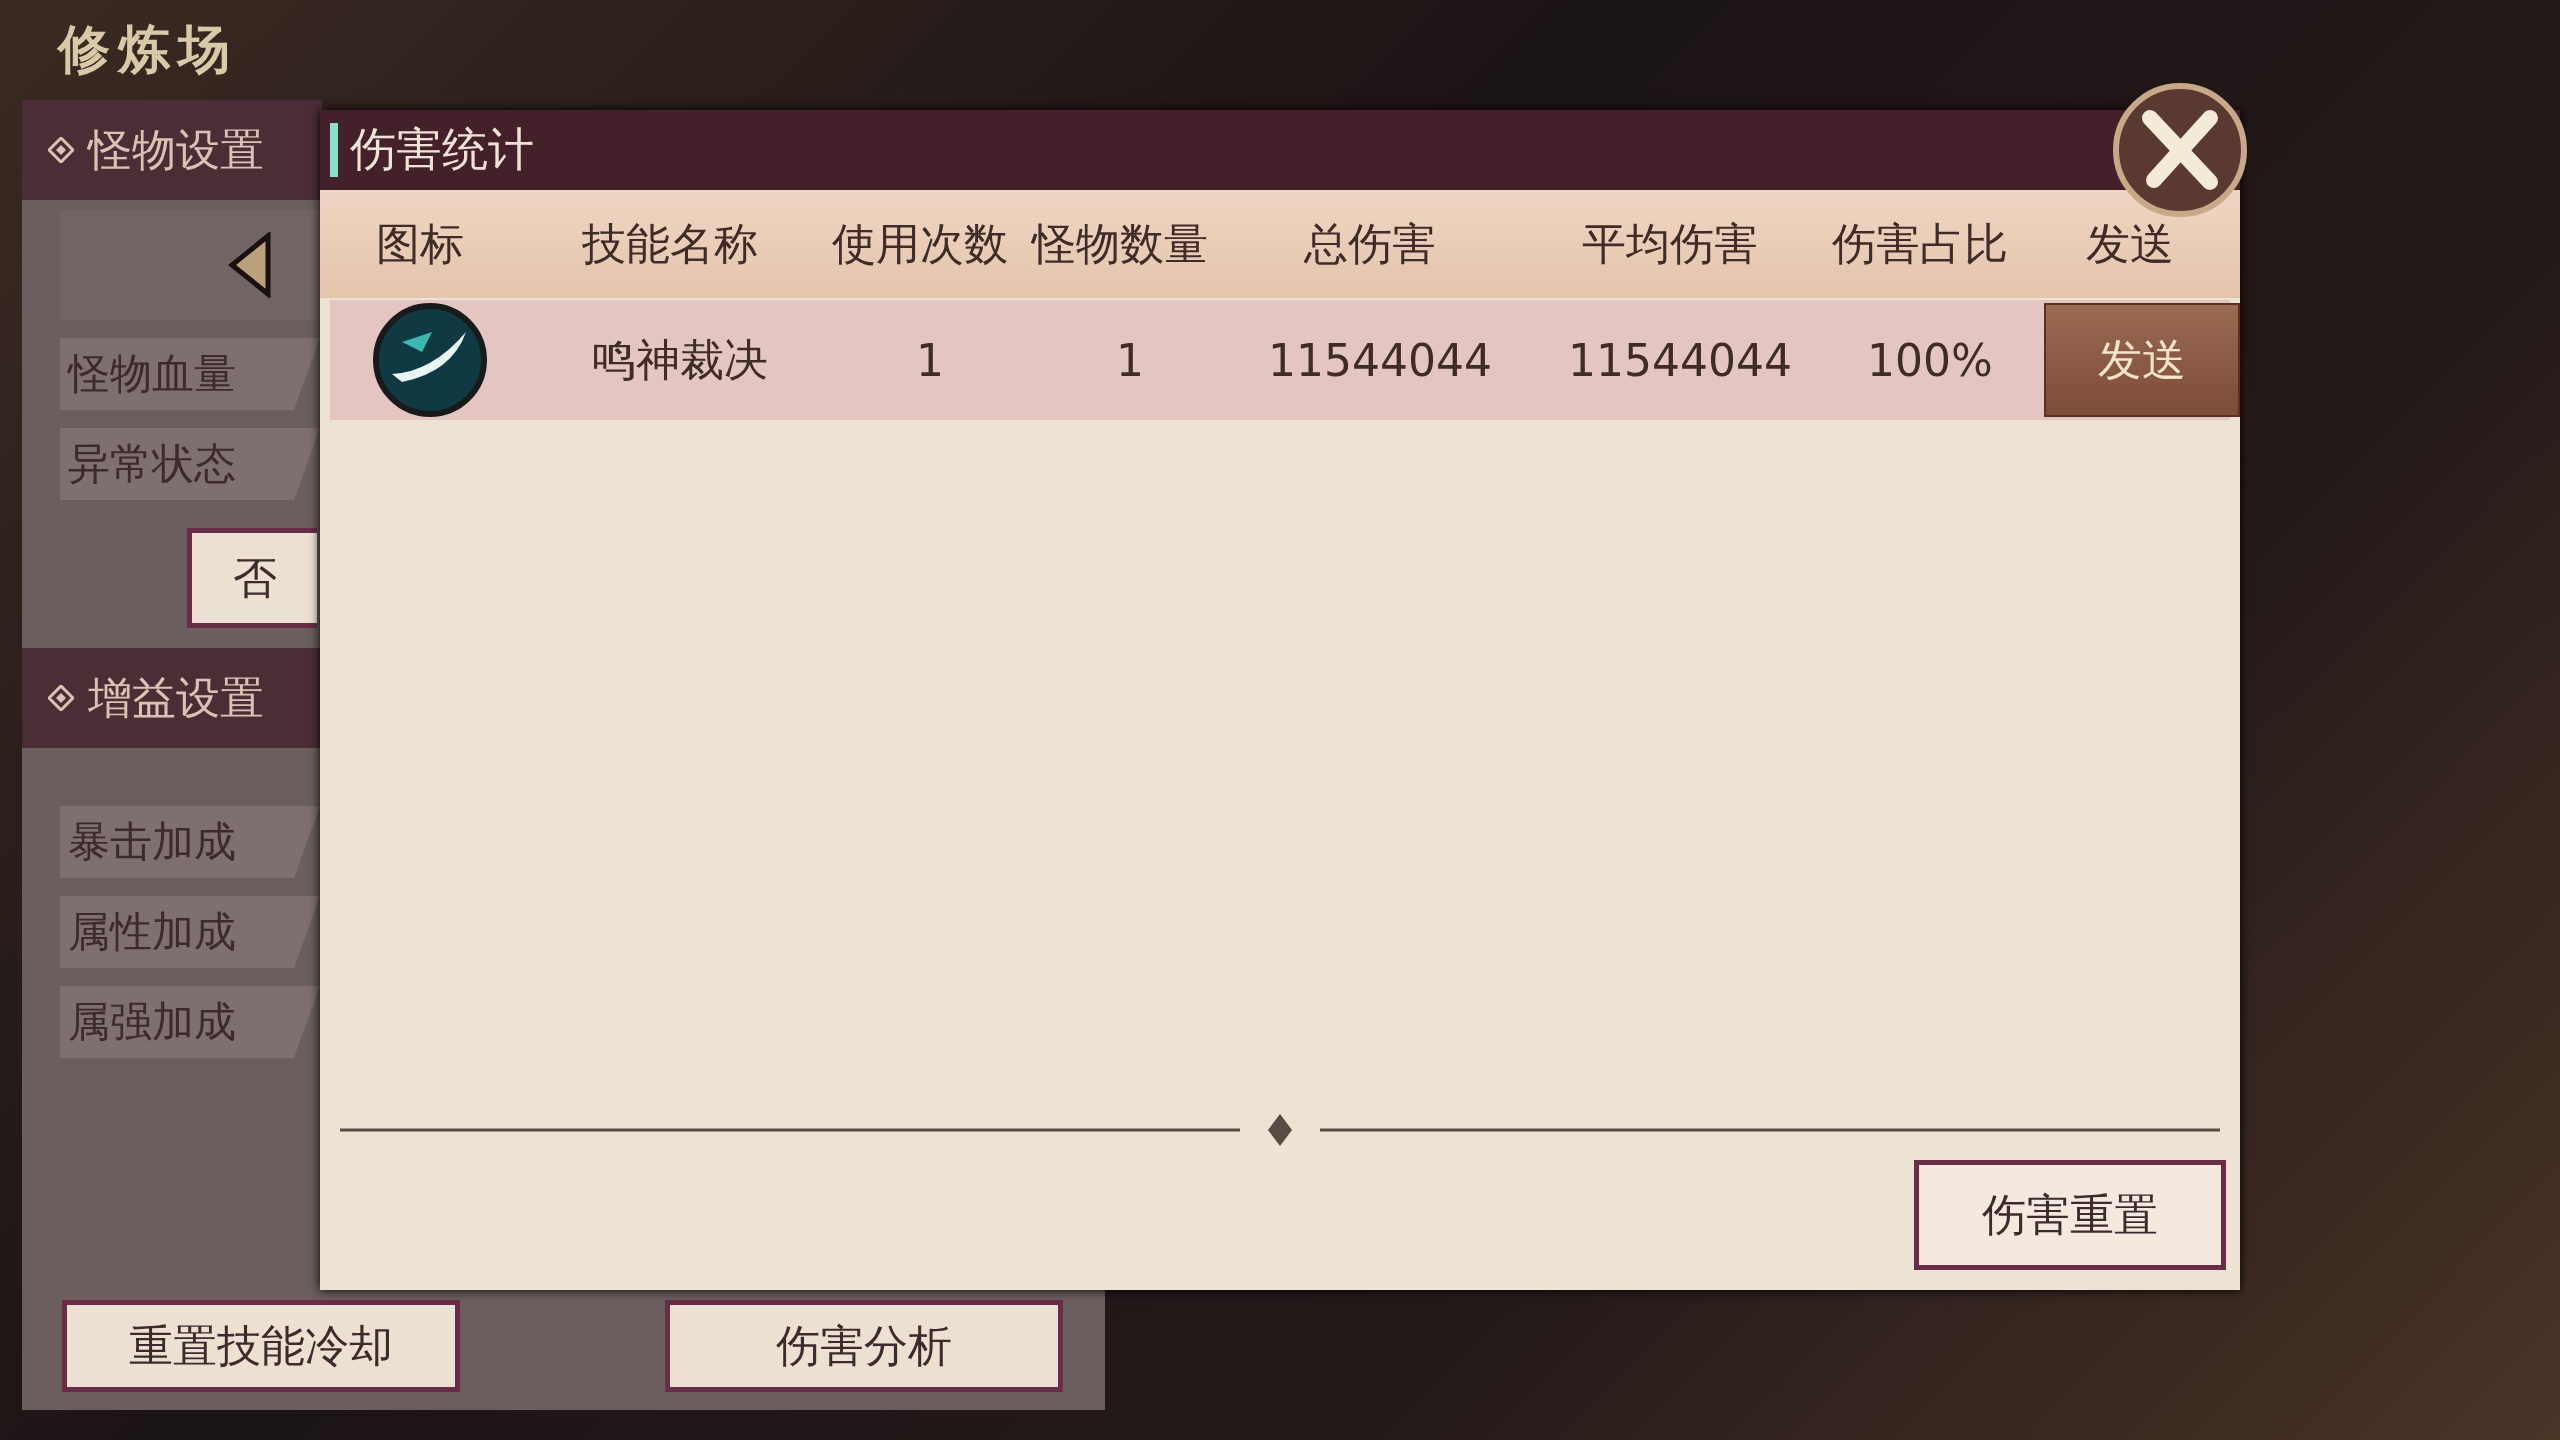  I want to click on skill-icon, so click(430, 360).